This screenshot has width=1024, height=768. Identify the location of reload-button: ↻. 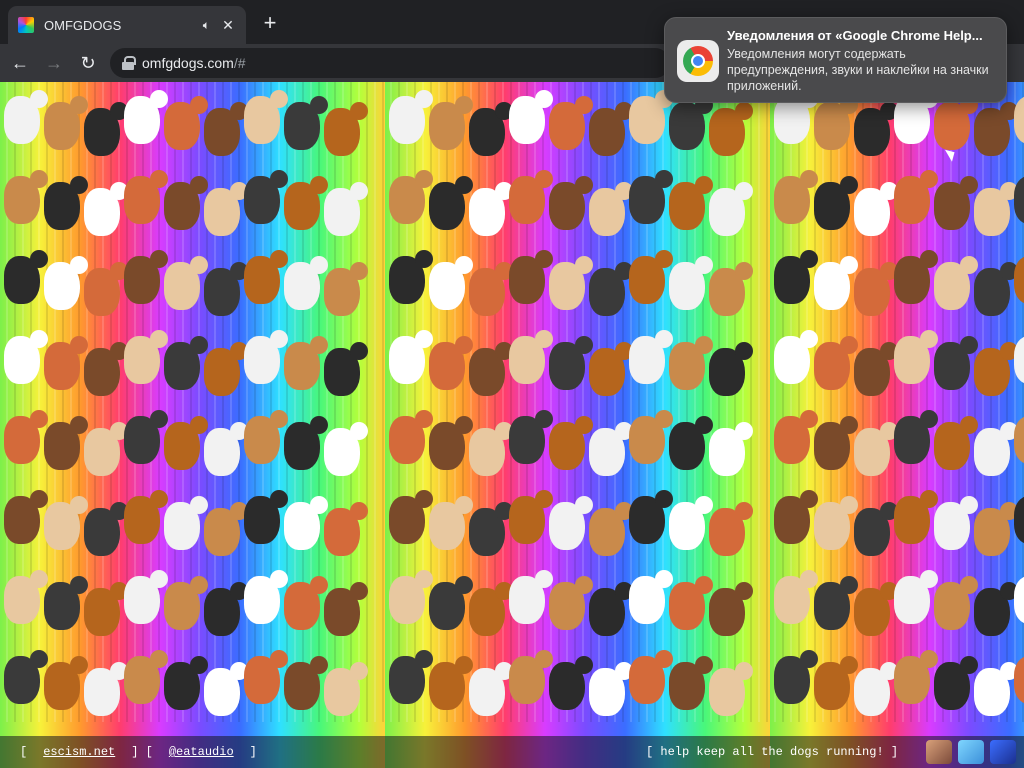
(88, 63).